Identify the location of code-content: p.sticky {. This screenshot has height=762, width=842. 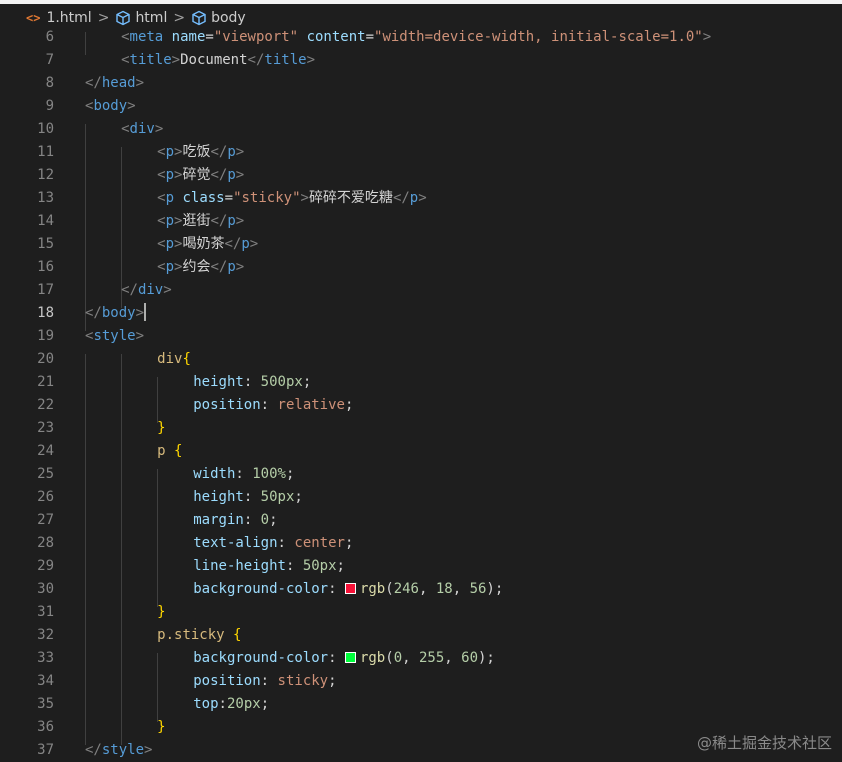
(199, 635).